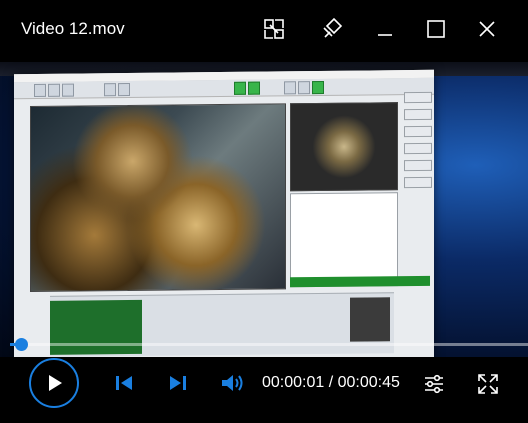  Describe the element at coordinates (269, 344) in the screenshot. I see `seek-bar` at that location.